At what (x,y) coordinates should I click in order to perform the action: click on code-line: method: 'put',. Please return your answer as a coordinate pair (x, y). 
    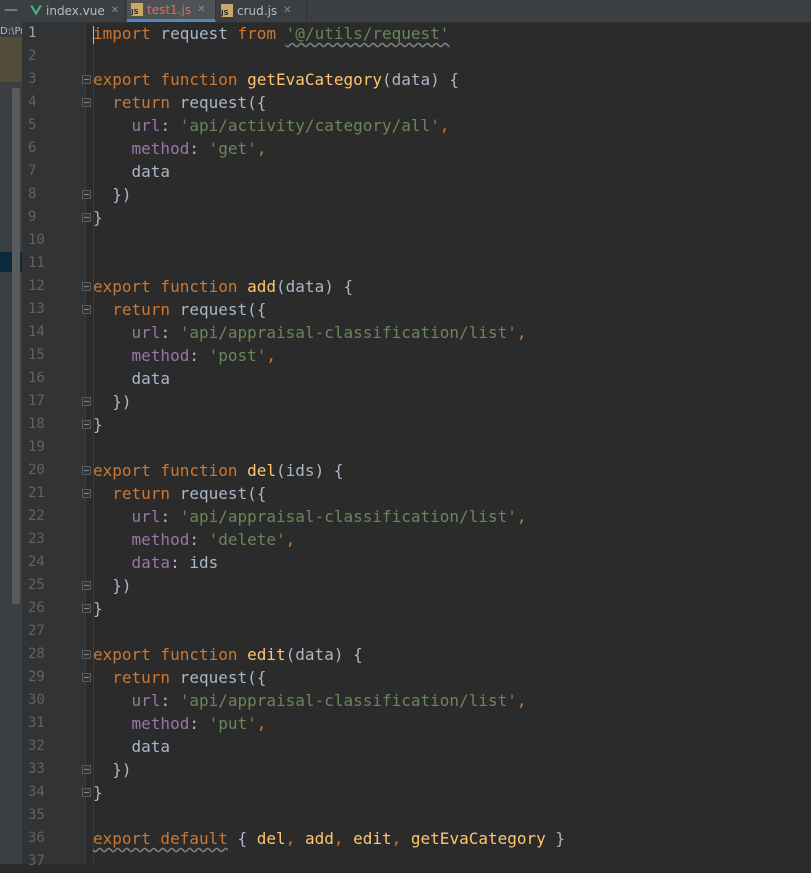
    Looking at the image, I should click on (180, 723).